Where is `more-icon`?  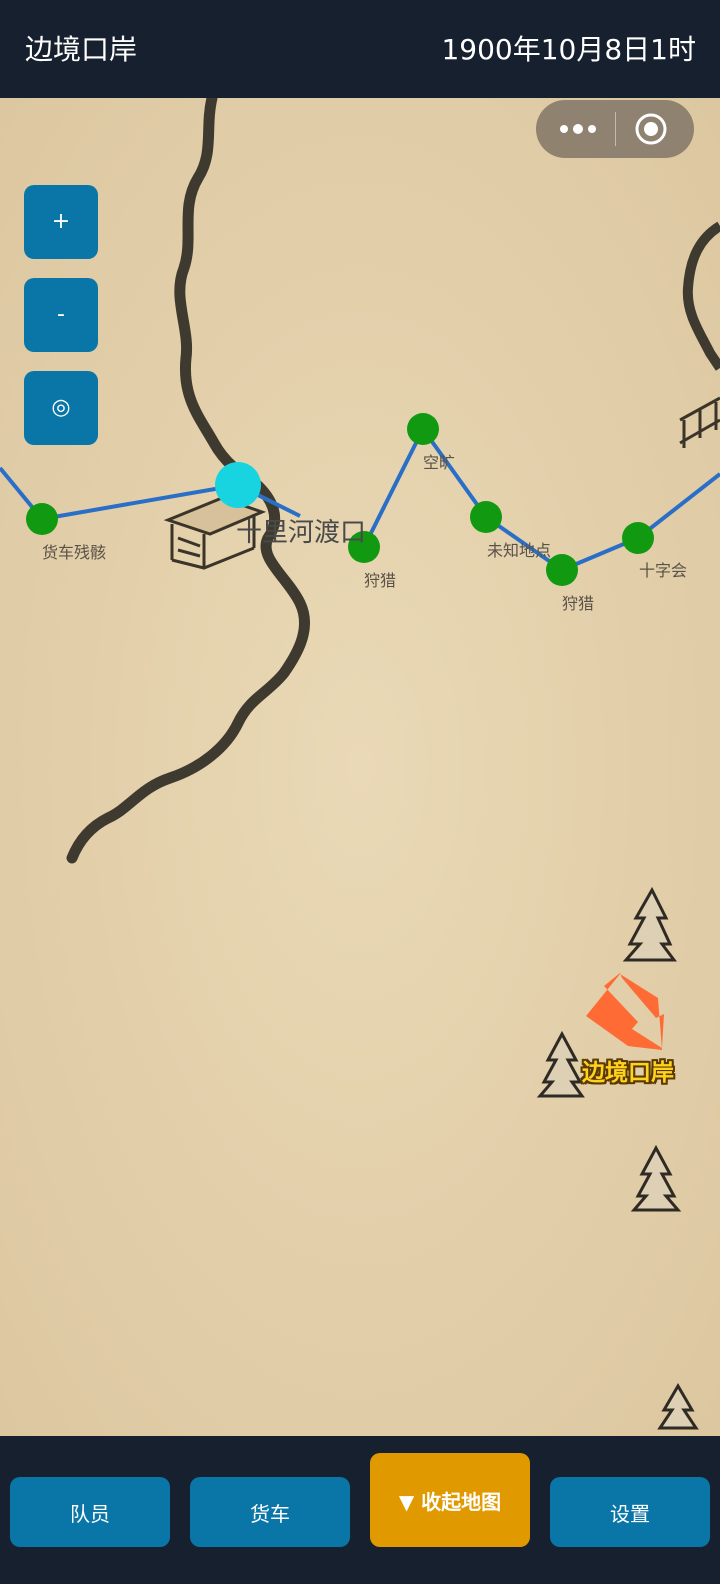 more-icon is located at coordinates (578, 129).